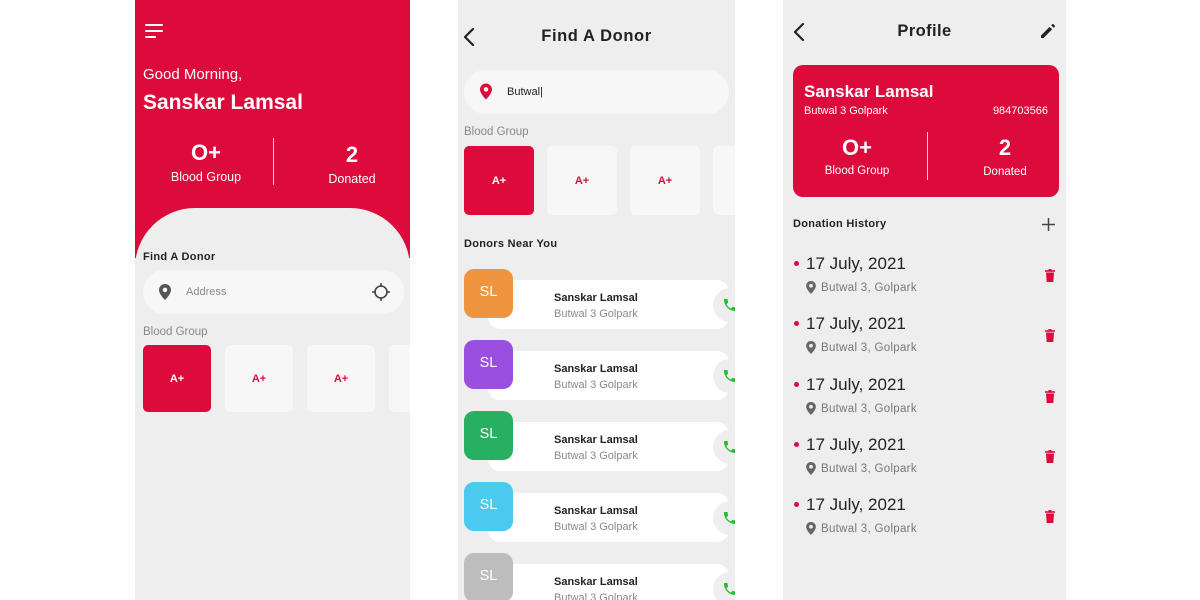 The height and width of the screenshot is (600, 1200). I want to click on profile-name: Sanskar Lamsal, so click(869, 91).